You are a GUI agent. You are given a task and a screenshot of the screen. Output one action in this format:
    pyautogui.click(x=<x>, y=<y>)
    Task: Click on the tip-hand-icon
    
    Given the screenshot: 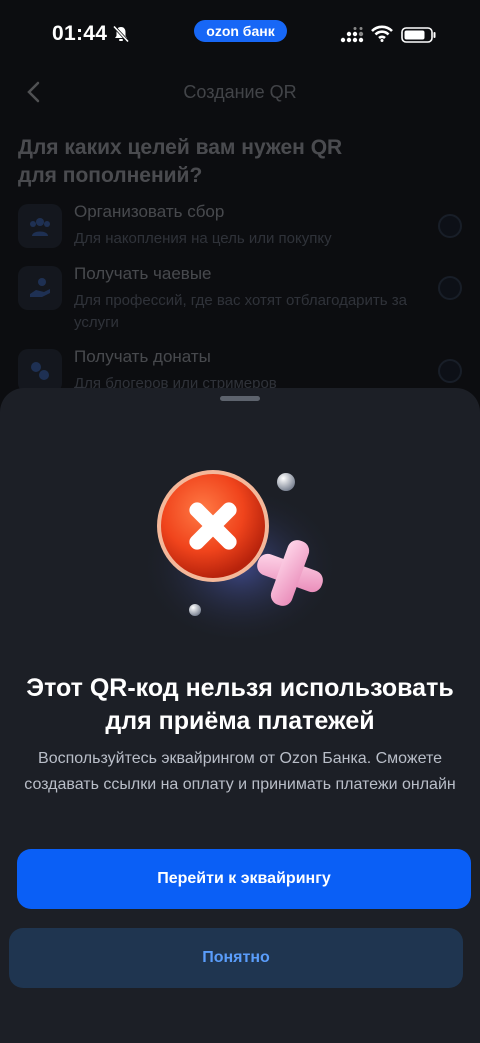 What is the action you would take?
    pyautogui.click(x=40, y=288)
    